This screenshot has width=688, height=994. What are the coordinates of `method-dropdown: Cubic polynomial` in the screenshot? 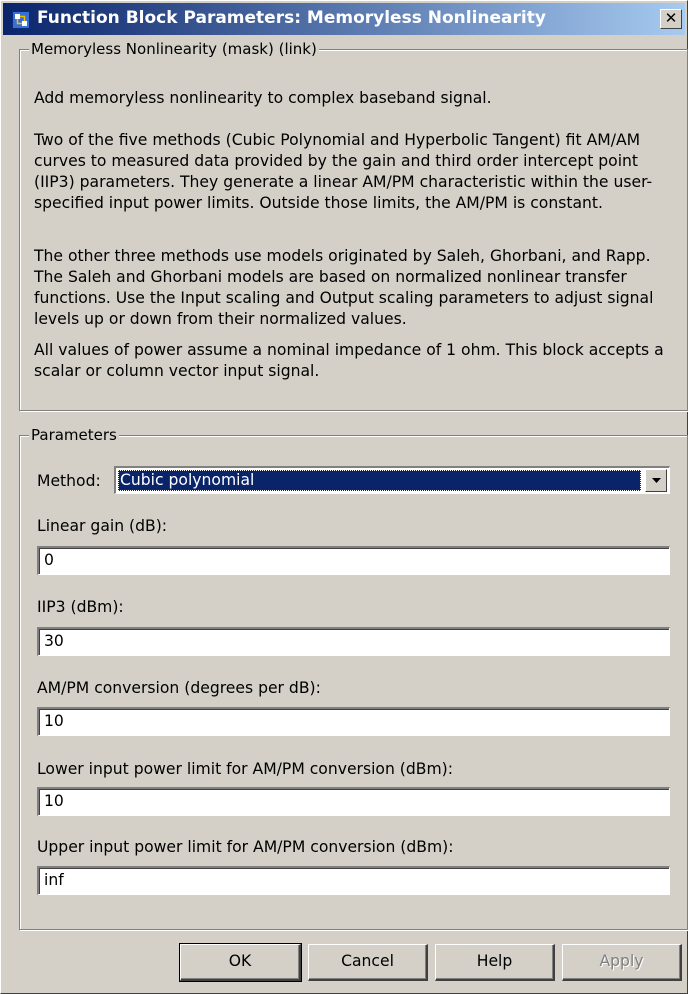 It's located at (392, 480).